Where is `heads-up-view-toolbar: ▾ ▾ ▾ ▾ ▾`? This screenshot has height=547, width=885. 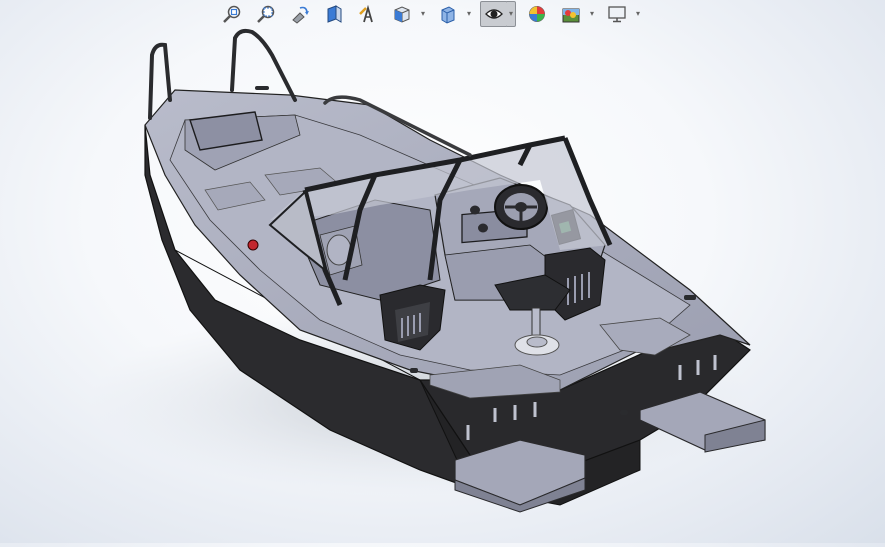
heads-up-view-toolbar: ▾ ▾ ▾ ▾ ▾ is located at coordinates (430, 13).